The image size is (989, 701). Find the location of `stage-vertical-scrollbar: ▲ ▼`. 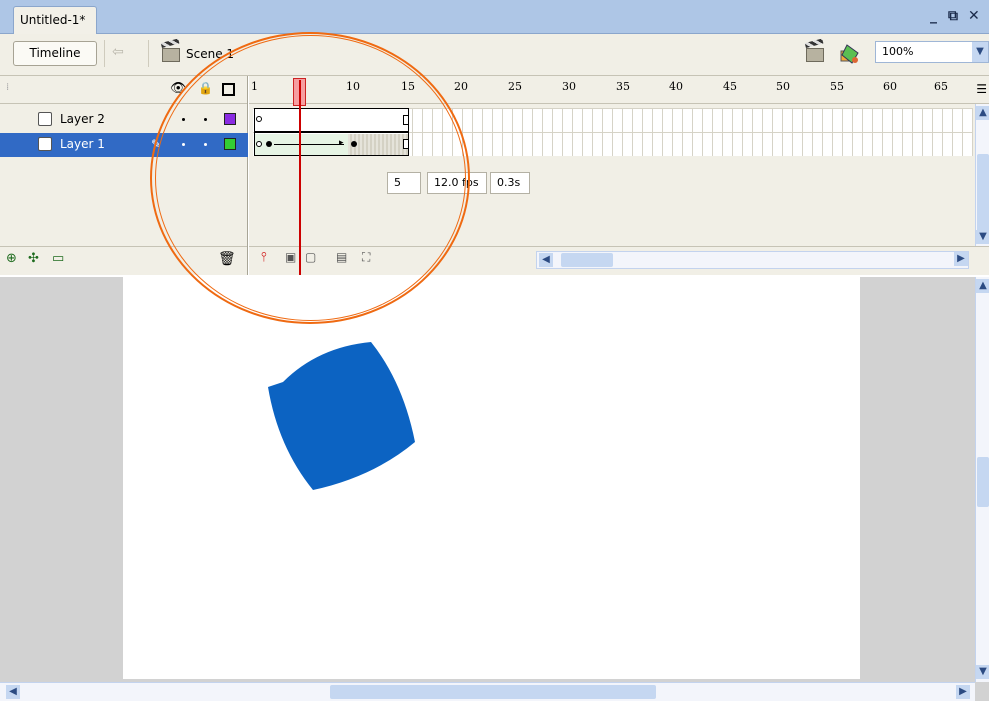

stage-vertical-scrollbar: ▲ ▼ is located at coordinates (982, 479).